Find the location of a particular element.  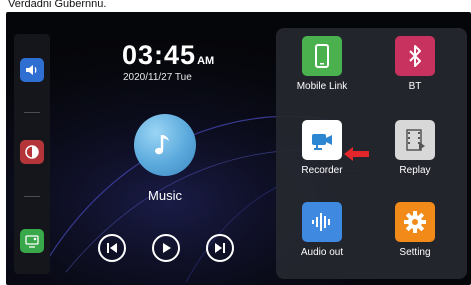

volume-icon is located at coordinates (31, 70).